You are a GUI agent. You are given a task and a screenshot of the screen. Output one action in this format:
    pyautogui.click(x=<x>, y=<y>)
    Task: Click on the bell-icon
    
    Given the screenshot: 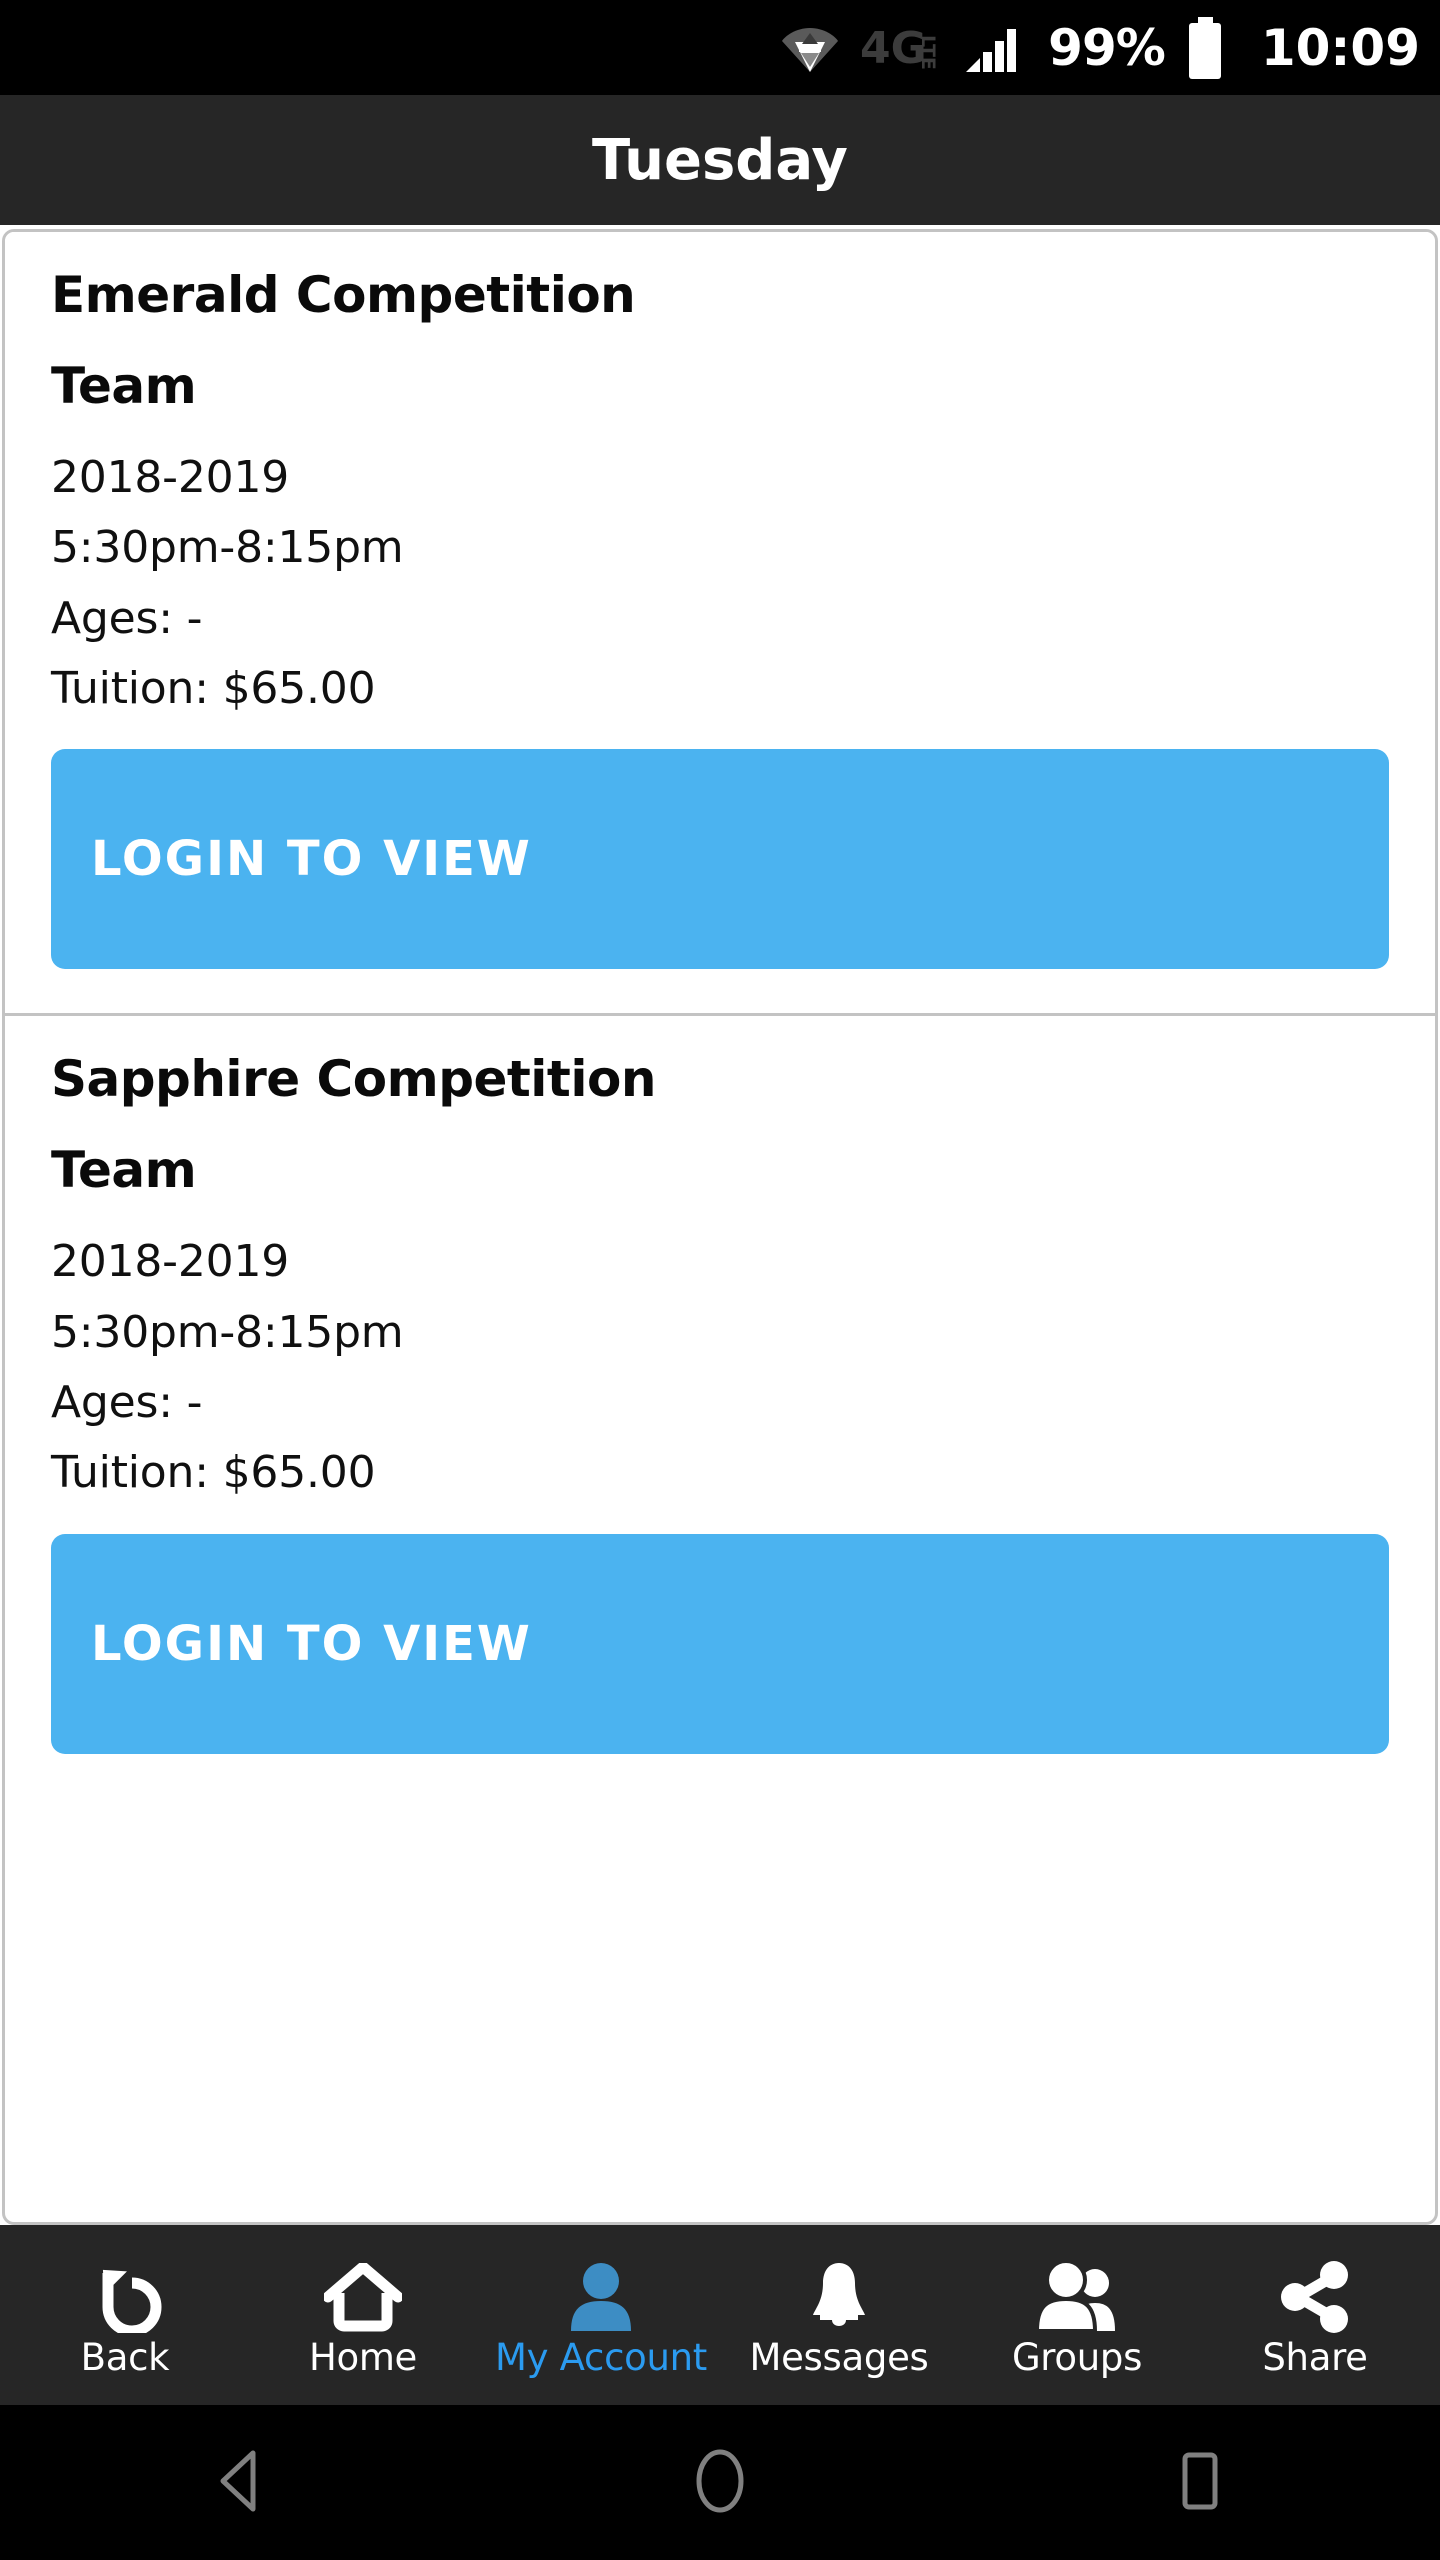 What is the action you would take?
    pyautogui.click(x=839, y=2294)
    